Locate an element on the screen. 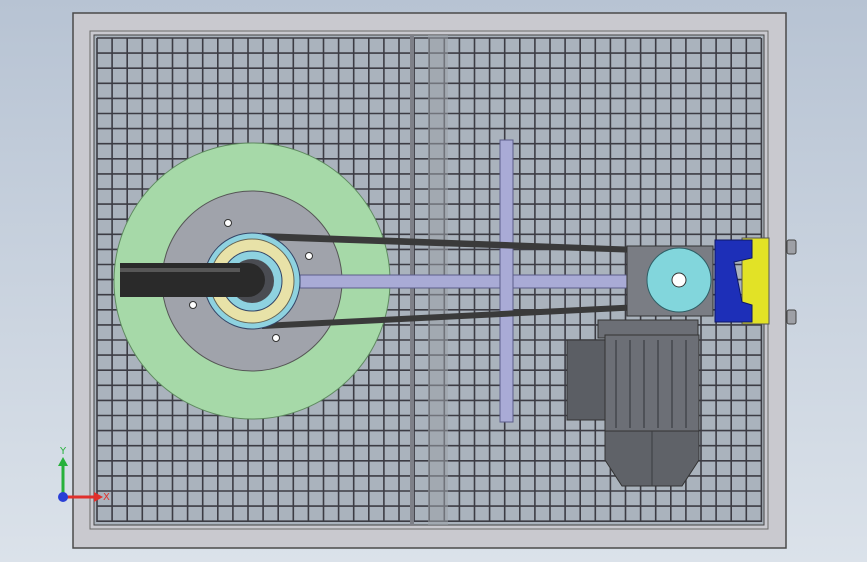  shaft-highlight is located at coordinates (180, 270).